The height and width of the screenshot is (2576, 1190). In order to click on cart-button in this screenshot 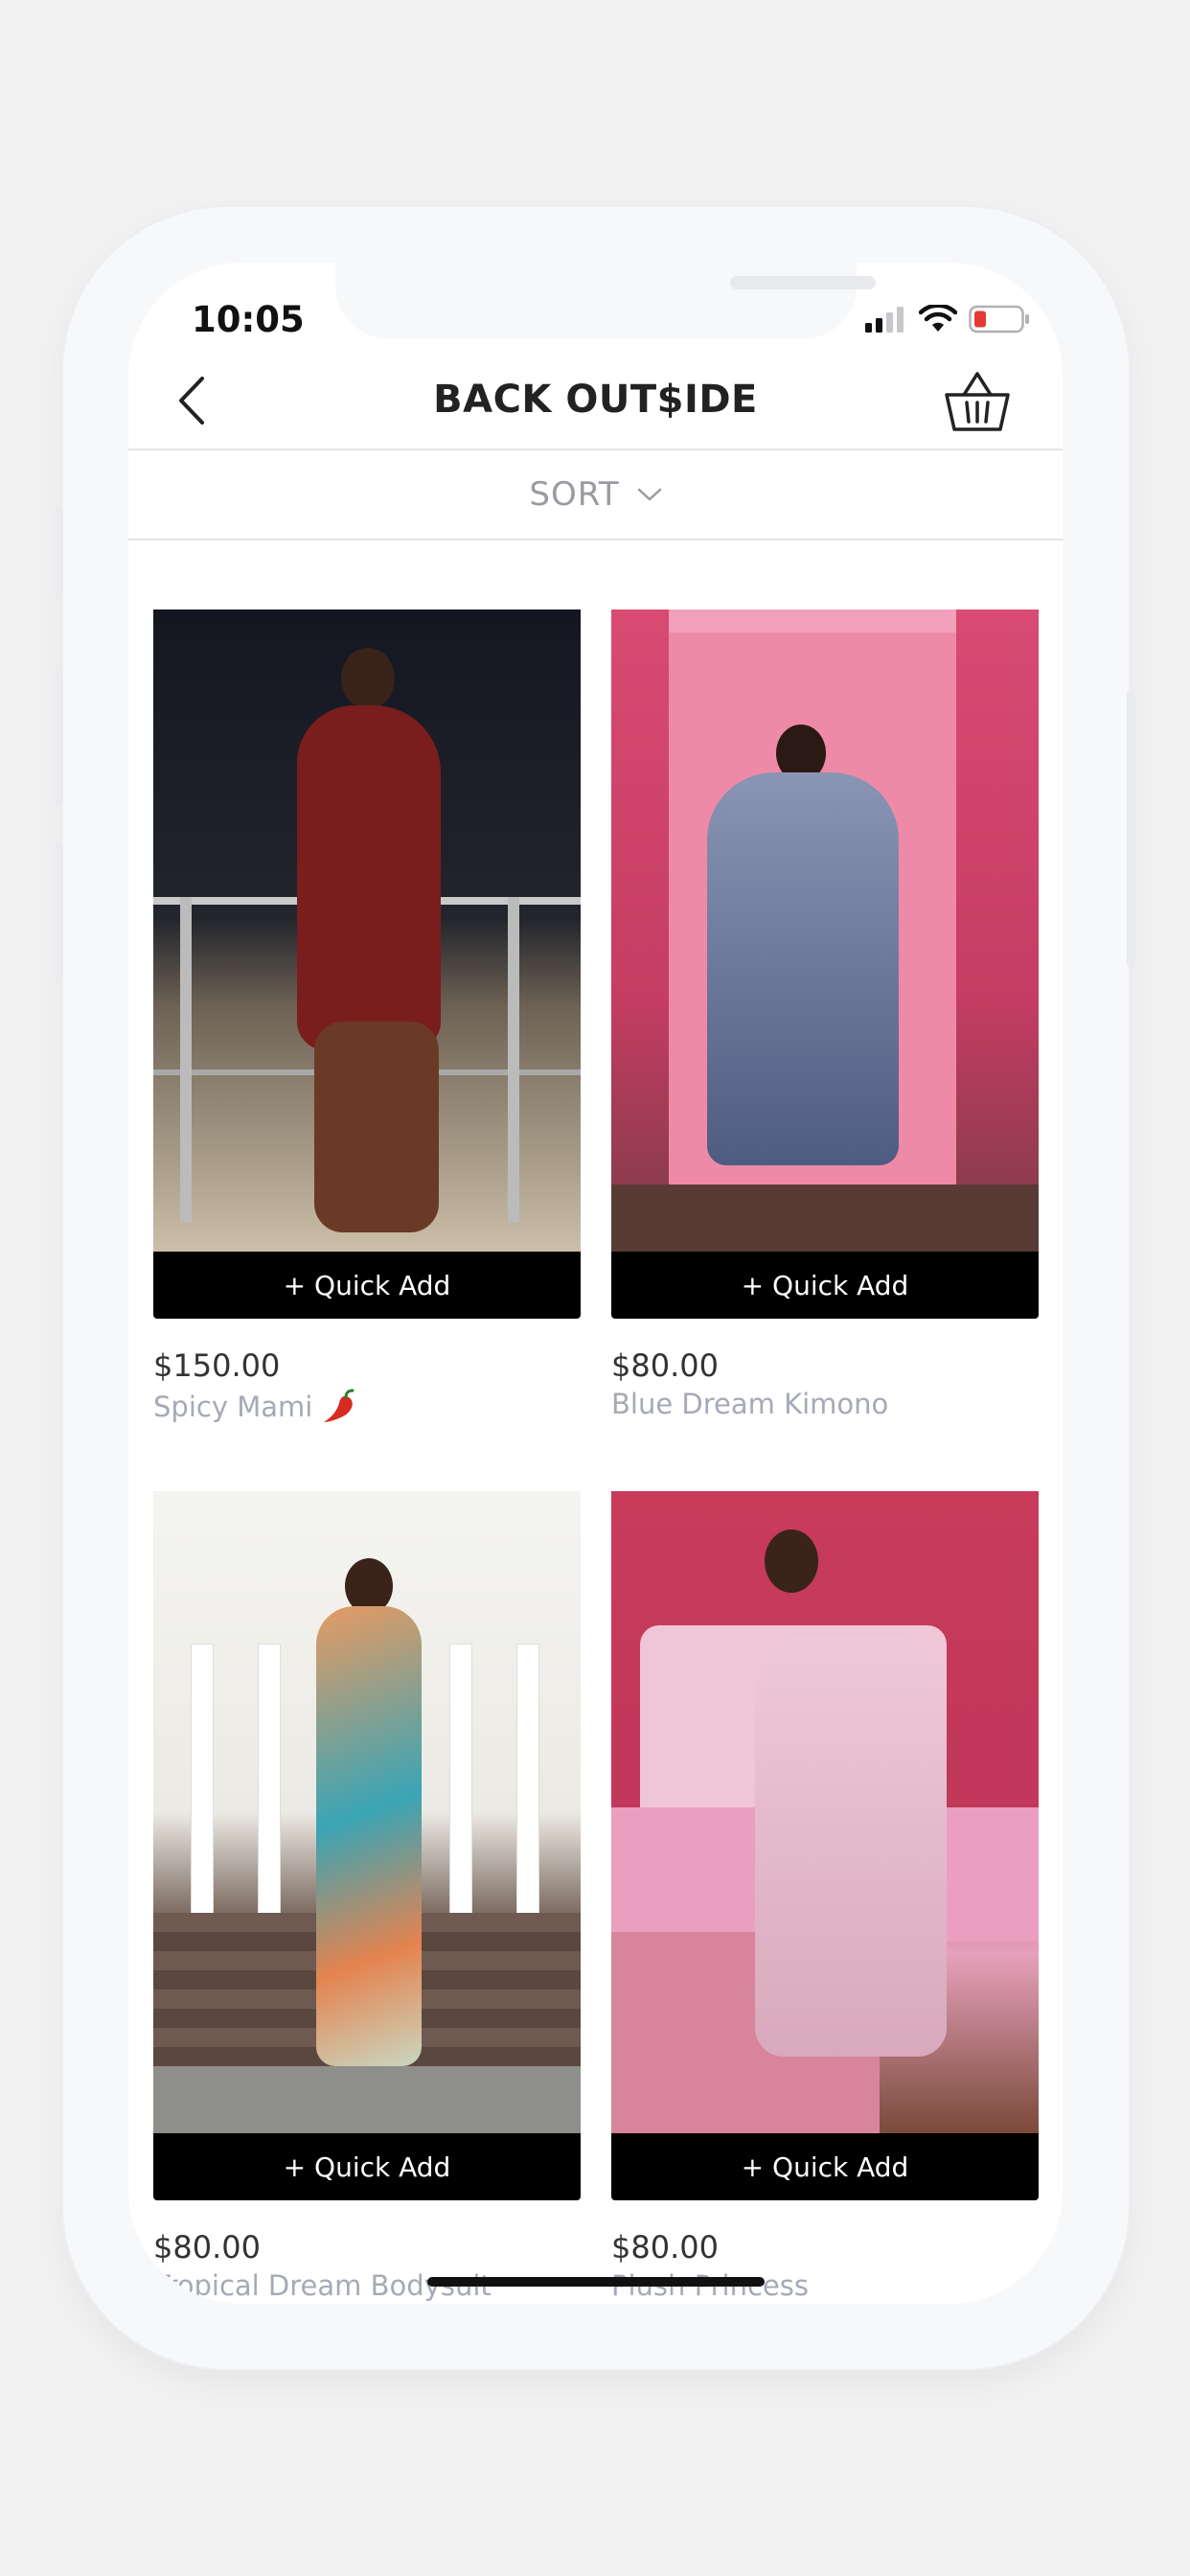, I will do `click(978, 401)`.